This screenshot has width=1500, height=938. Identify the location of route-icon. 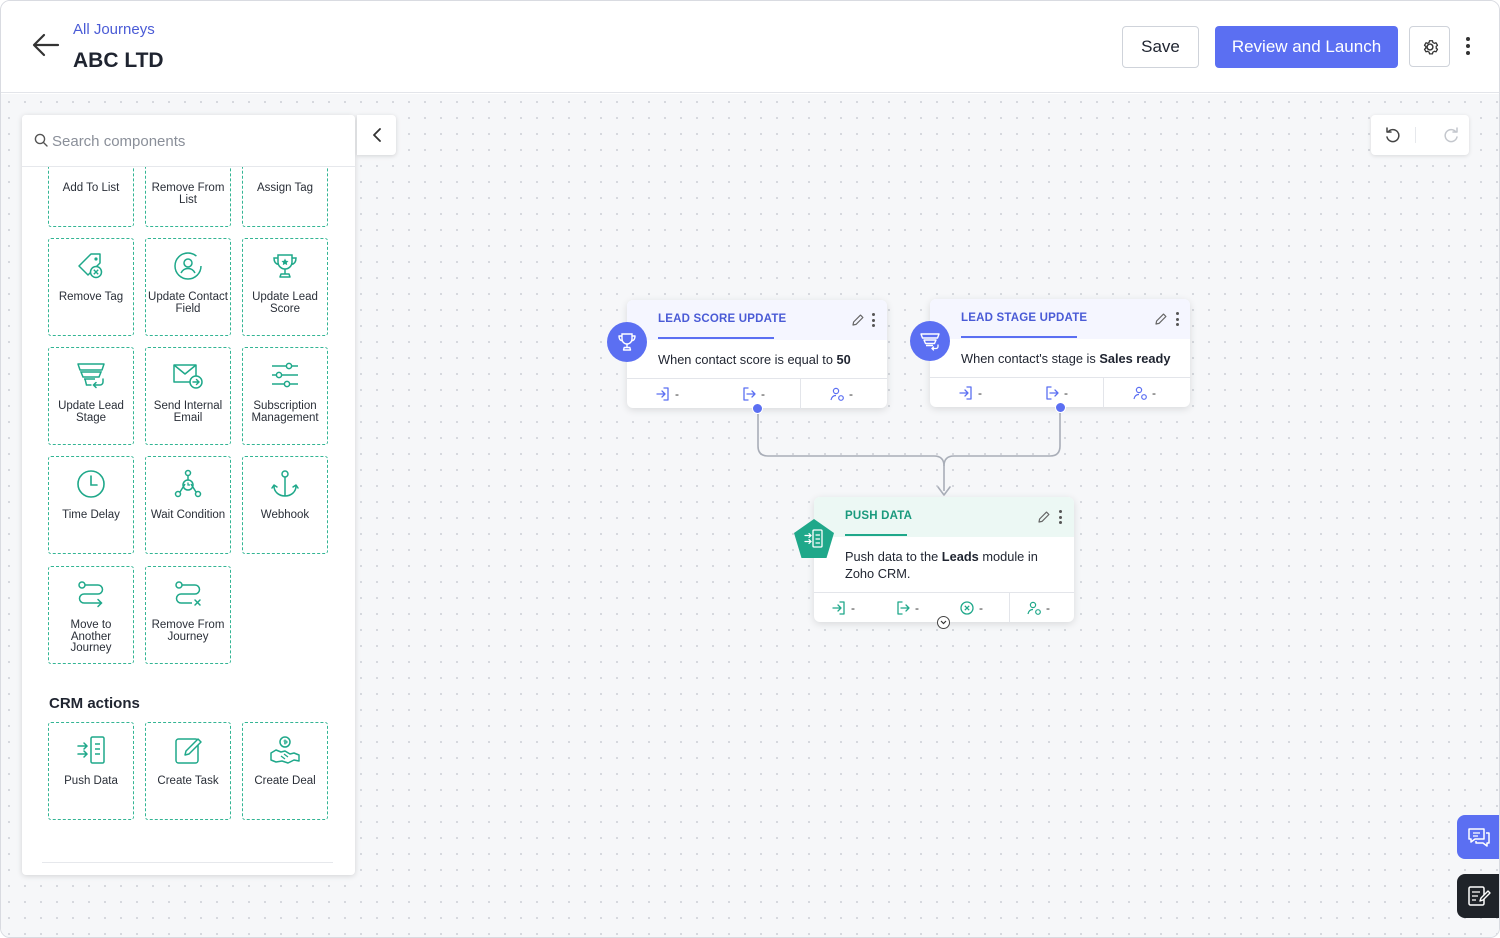
(91, 594).